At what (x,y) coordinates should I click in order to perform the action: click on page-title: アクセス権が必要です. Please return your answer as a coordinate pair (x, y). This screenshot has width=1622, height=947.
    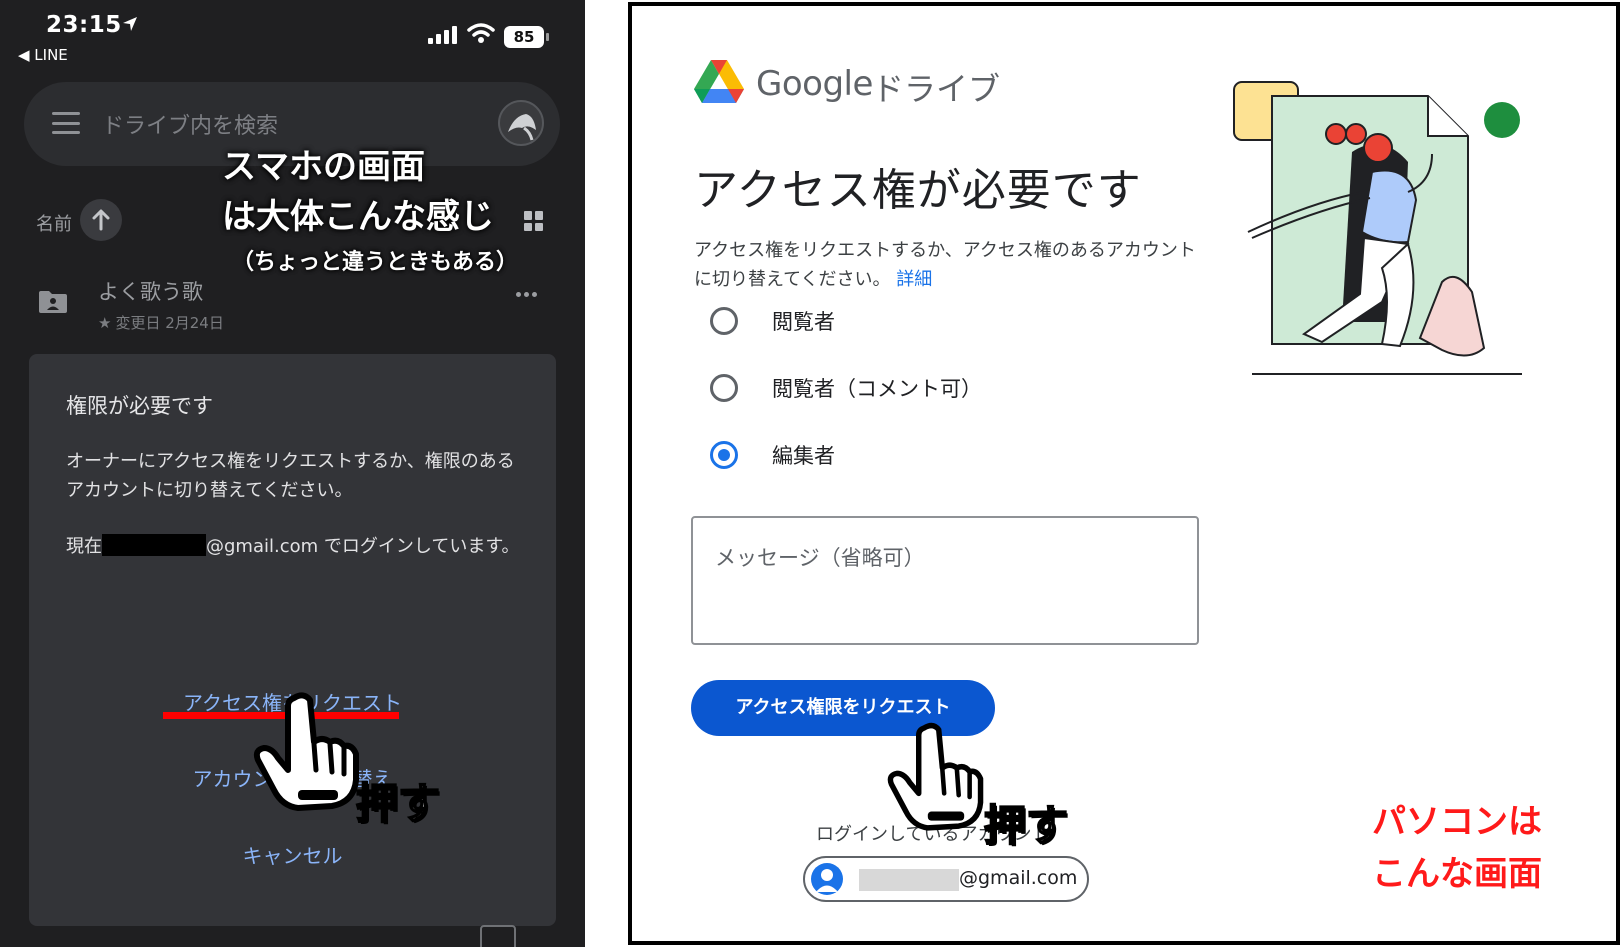
    Looking at the image, I should click on (918, 190).